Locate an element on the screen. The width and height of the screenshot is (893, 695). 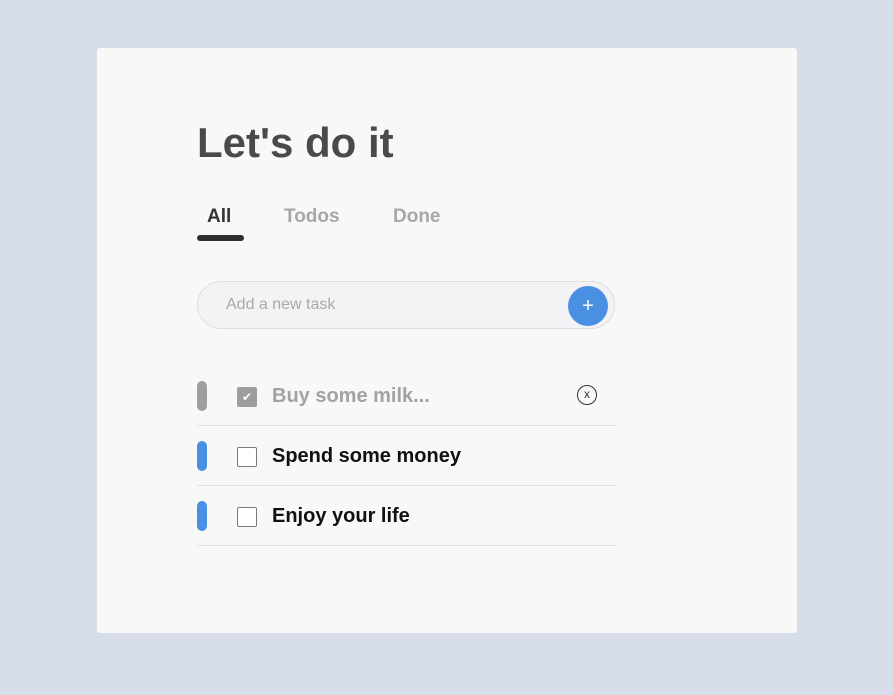
active-tab-indicator is located at coordinates (220, 238).